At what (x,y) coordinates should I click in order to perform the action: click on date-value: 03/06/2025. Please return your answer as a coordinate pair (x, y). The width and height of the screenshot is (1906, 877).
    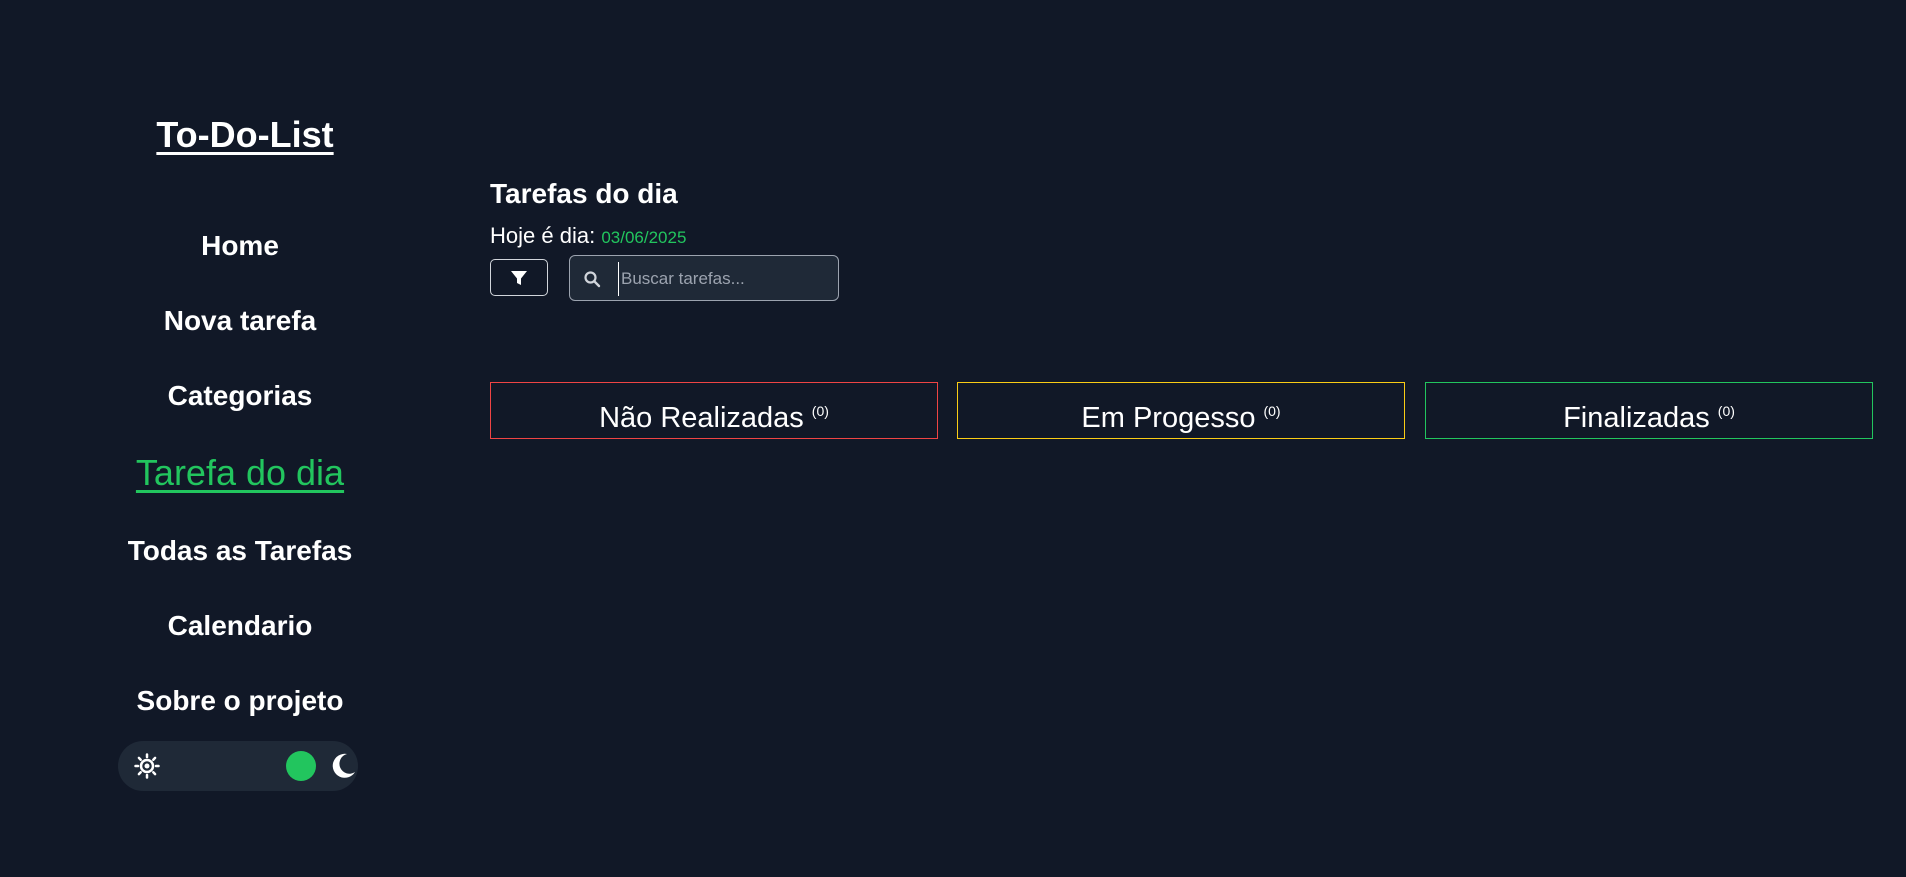
    Looking at the image, I should click on (644, 237).